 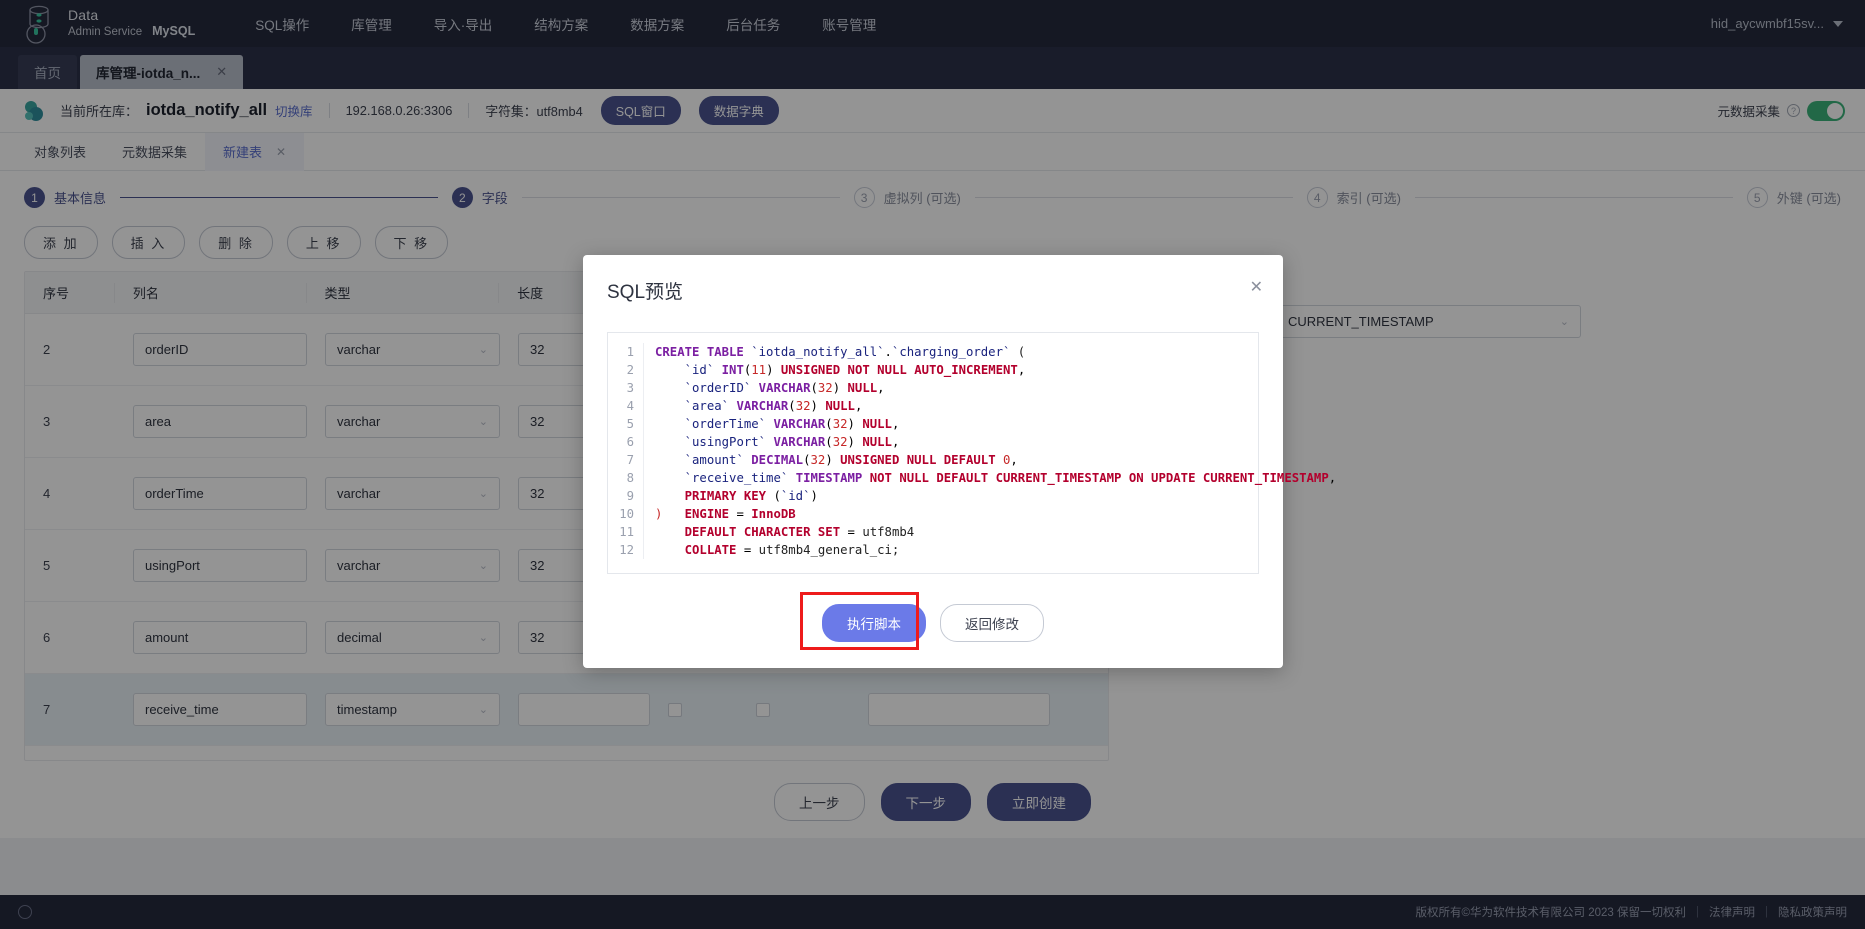 I want to click on dialog-actions: 执行脚本 返回修改, so click(x=933, y=621).